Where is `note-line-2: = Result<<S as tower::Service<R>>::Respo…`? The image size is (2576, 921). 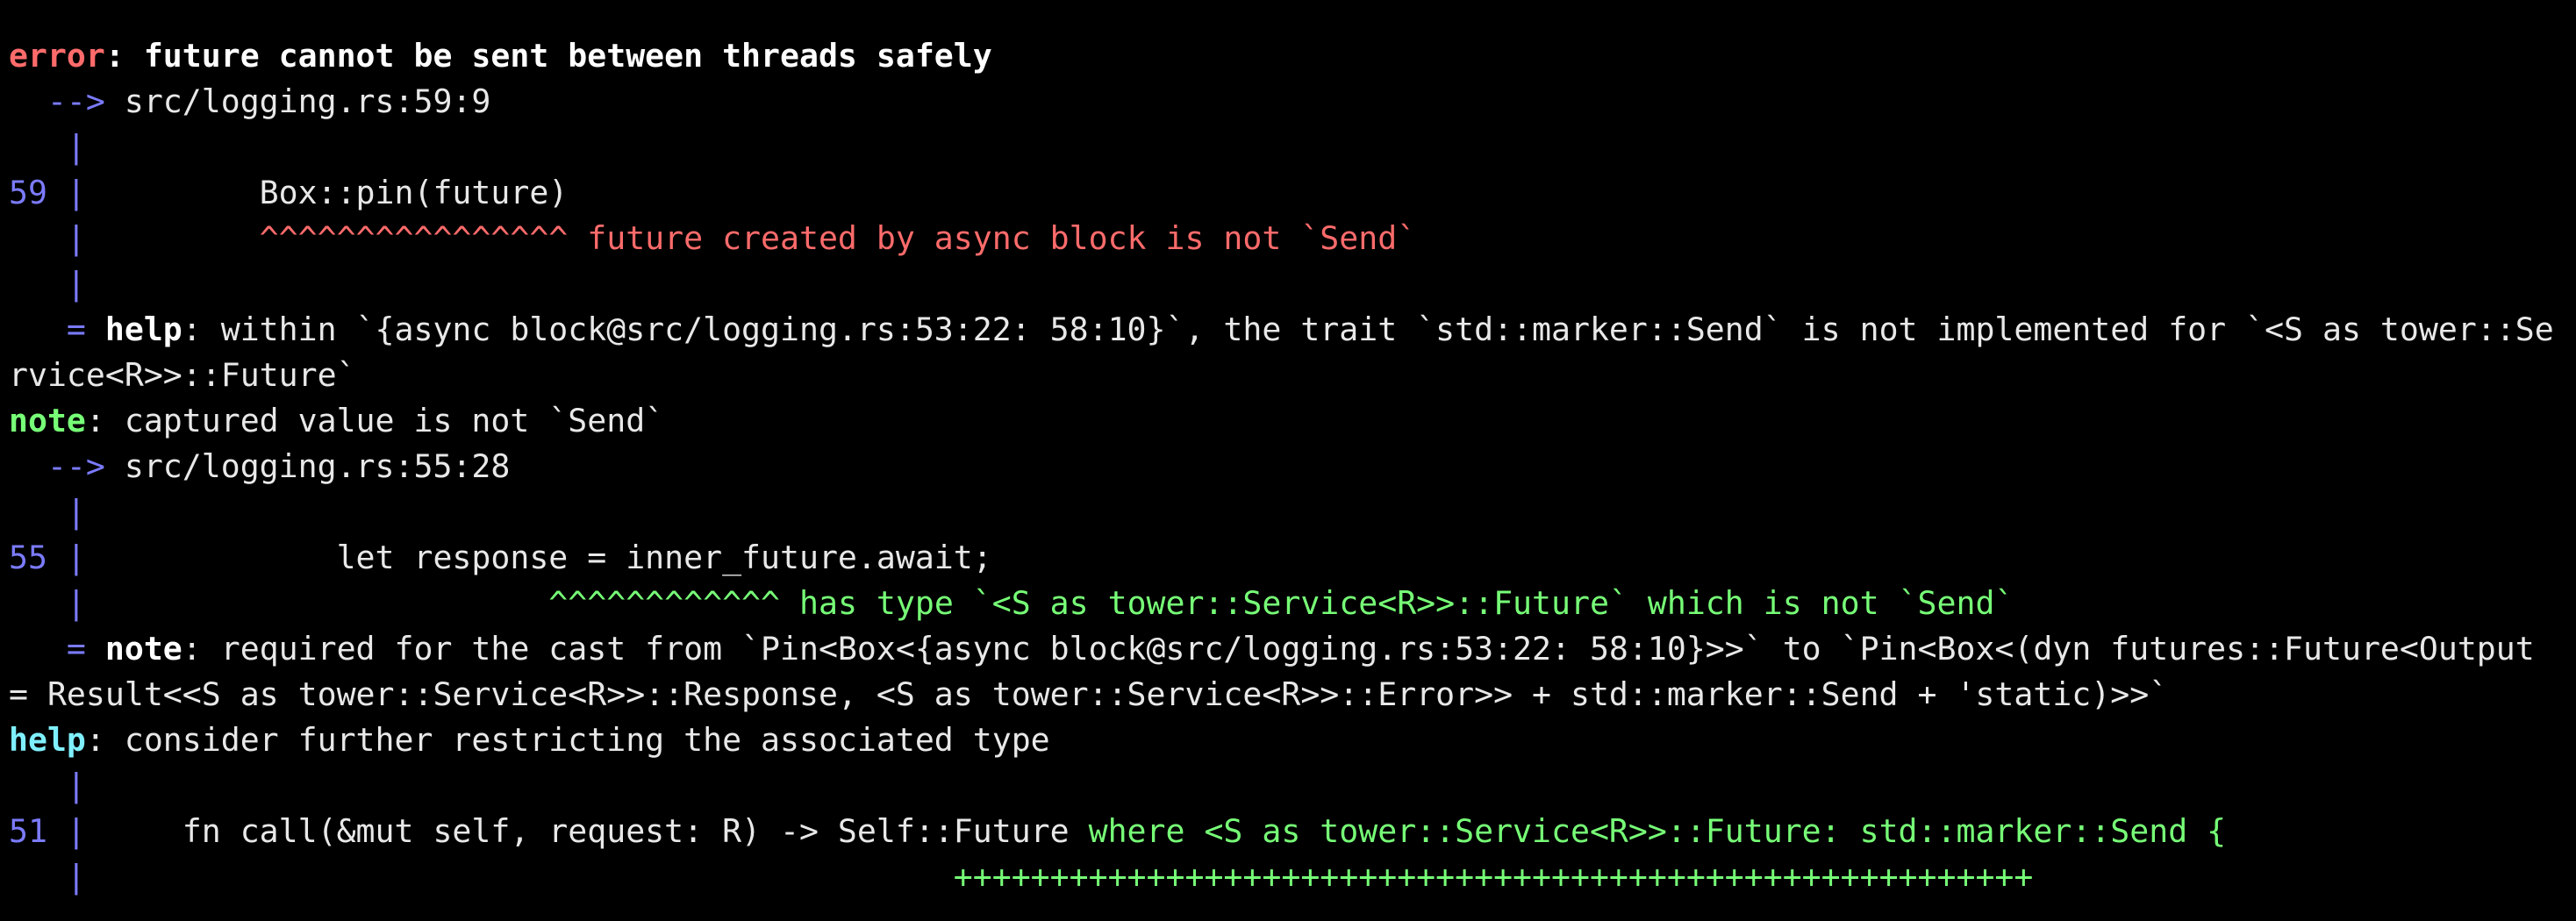
note-line-2: = Result<<S as tower::Service<R>>::Respo… is located at coordinates (1089, 694).